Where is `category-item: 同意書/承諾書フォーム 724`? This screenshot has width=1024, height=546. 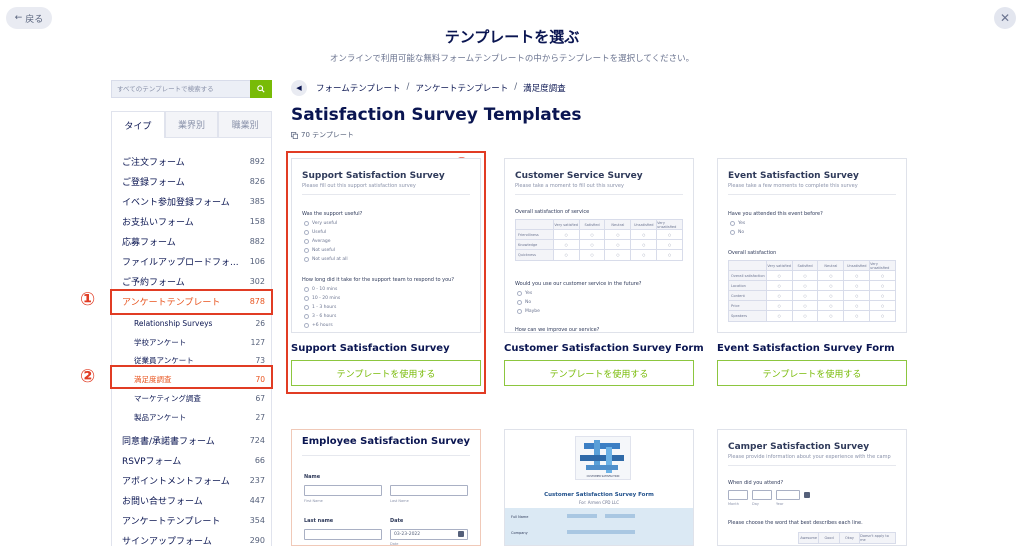
category-item: 同意書/承諾書フォーム 724 is located at coordinates (193, 440).